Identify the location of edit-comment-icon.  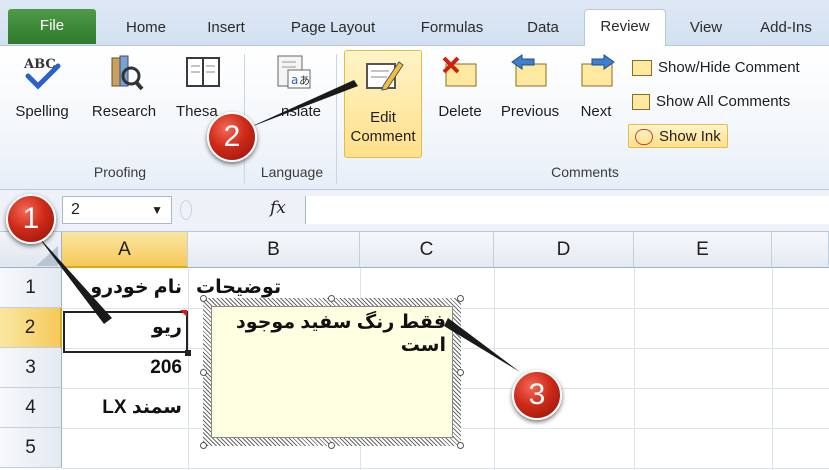
(385, 76).